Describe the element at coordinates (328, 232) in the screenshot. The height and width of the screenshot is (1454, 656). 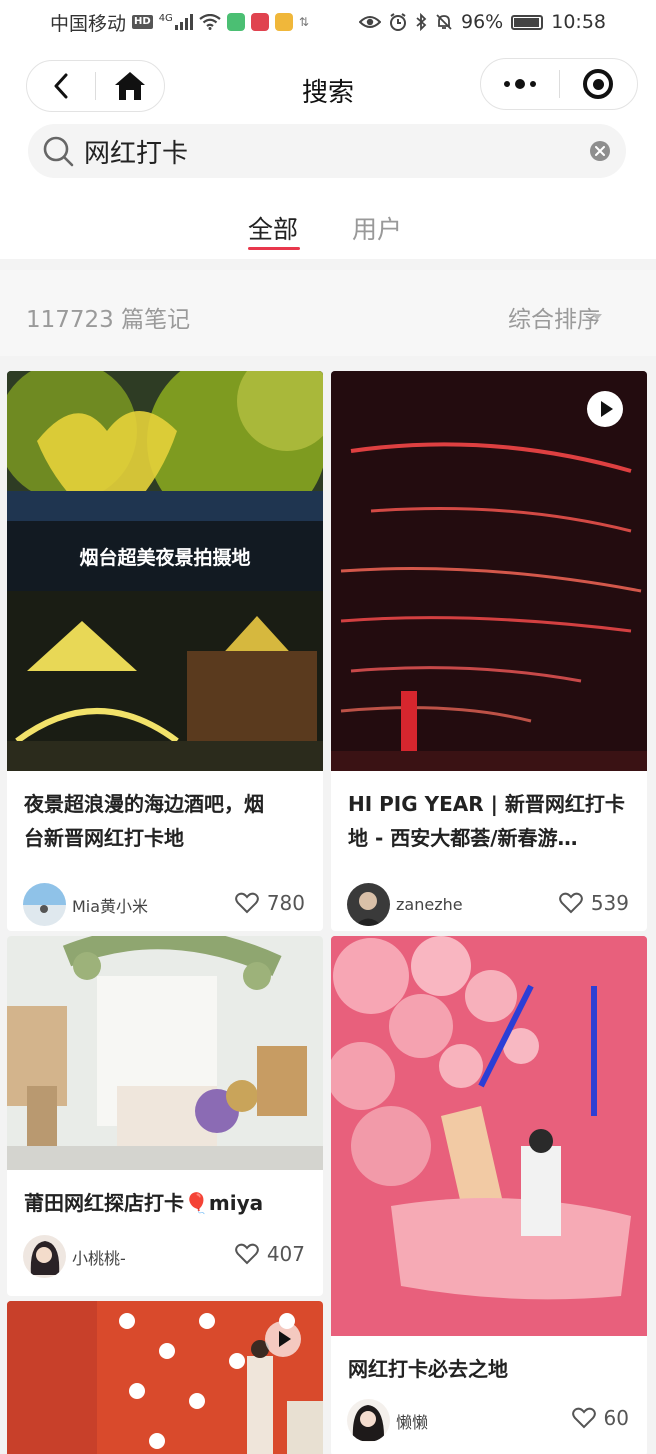
I see `result-tabs: 全部 用户` at that location.